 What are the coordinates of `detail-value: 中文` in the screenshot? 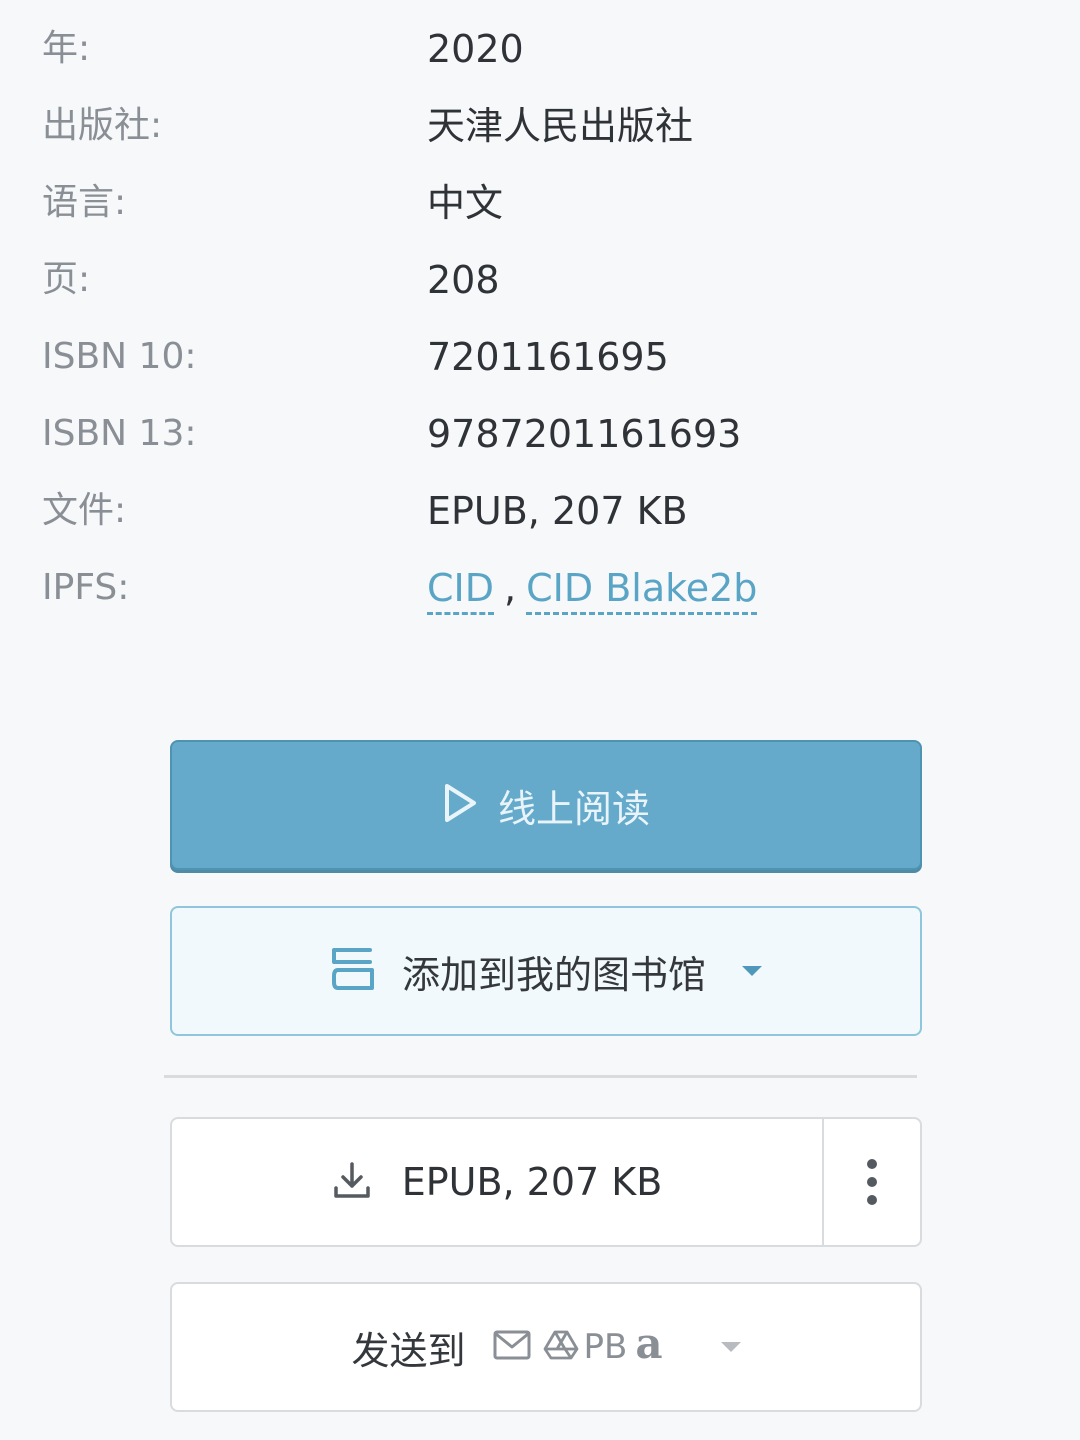 It's located at (465, 203).